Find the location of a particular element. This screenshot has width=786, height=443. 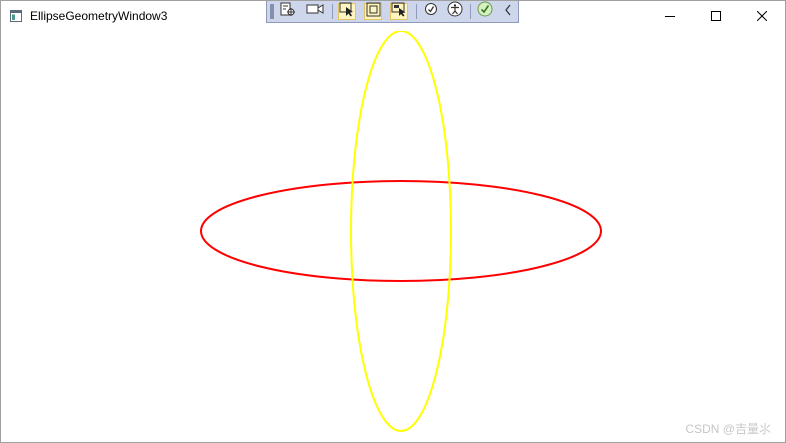

checkmark-status-button is located at coordinates (485, 11).